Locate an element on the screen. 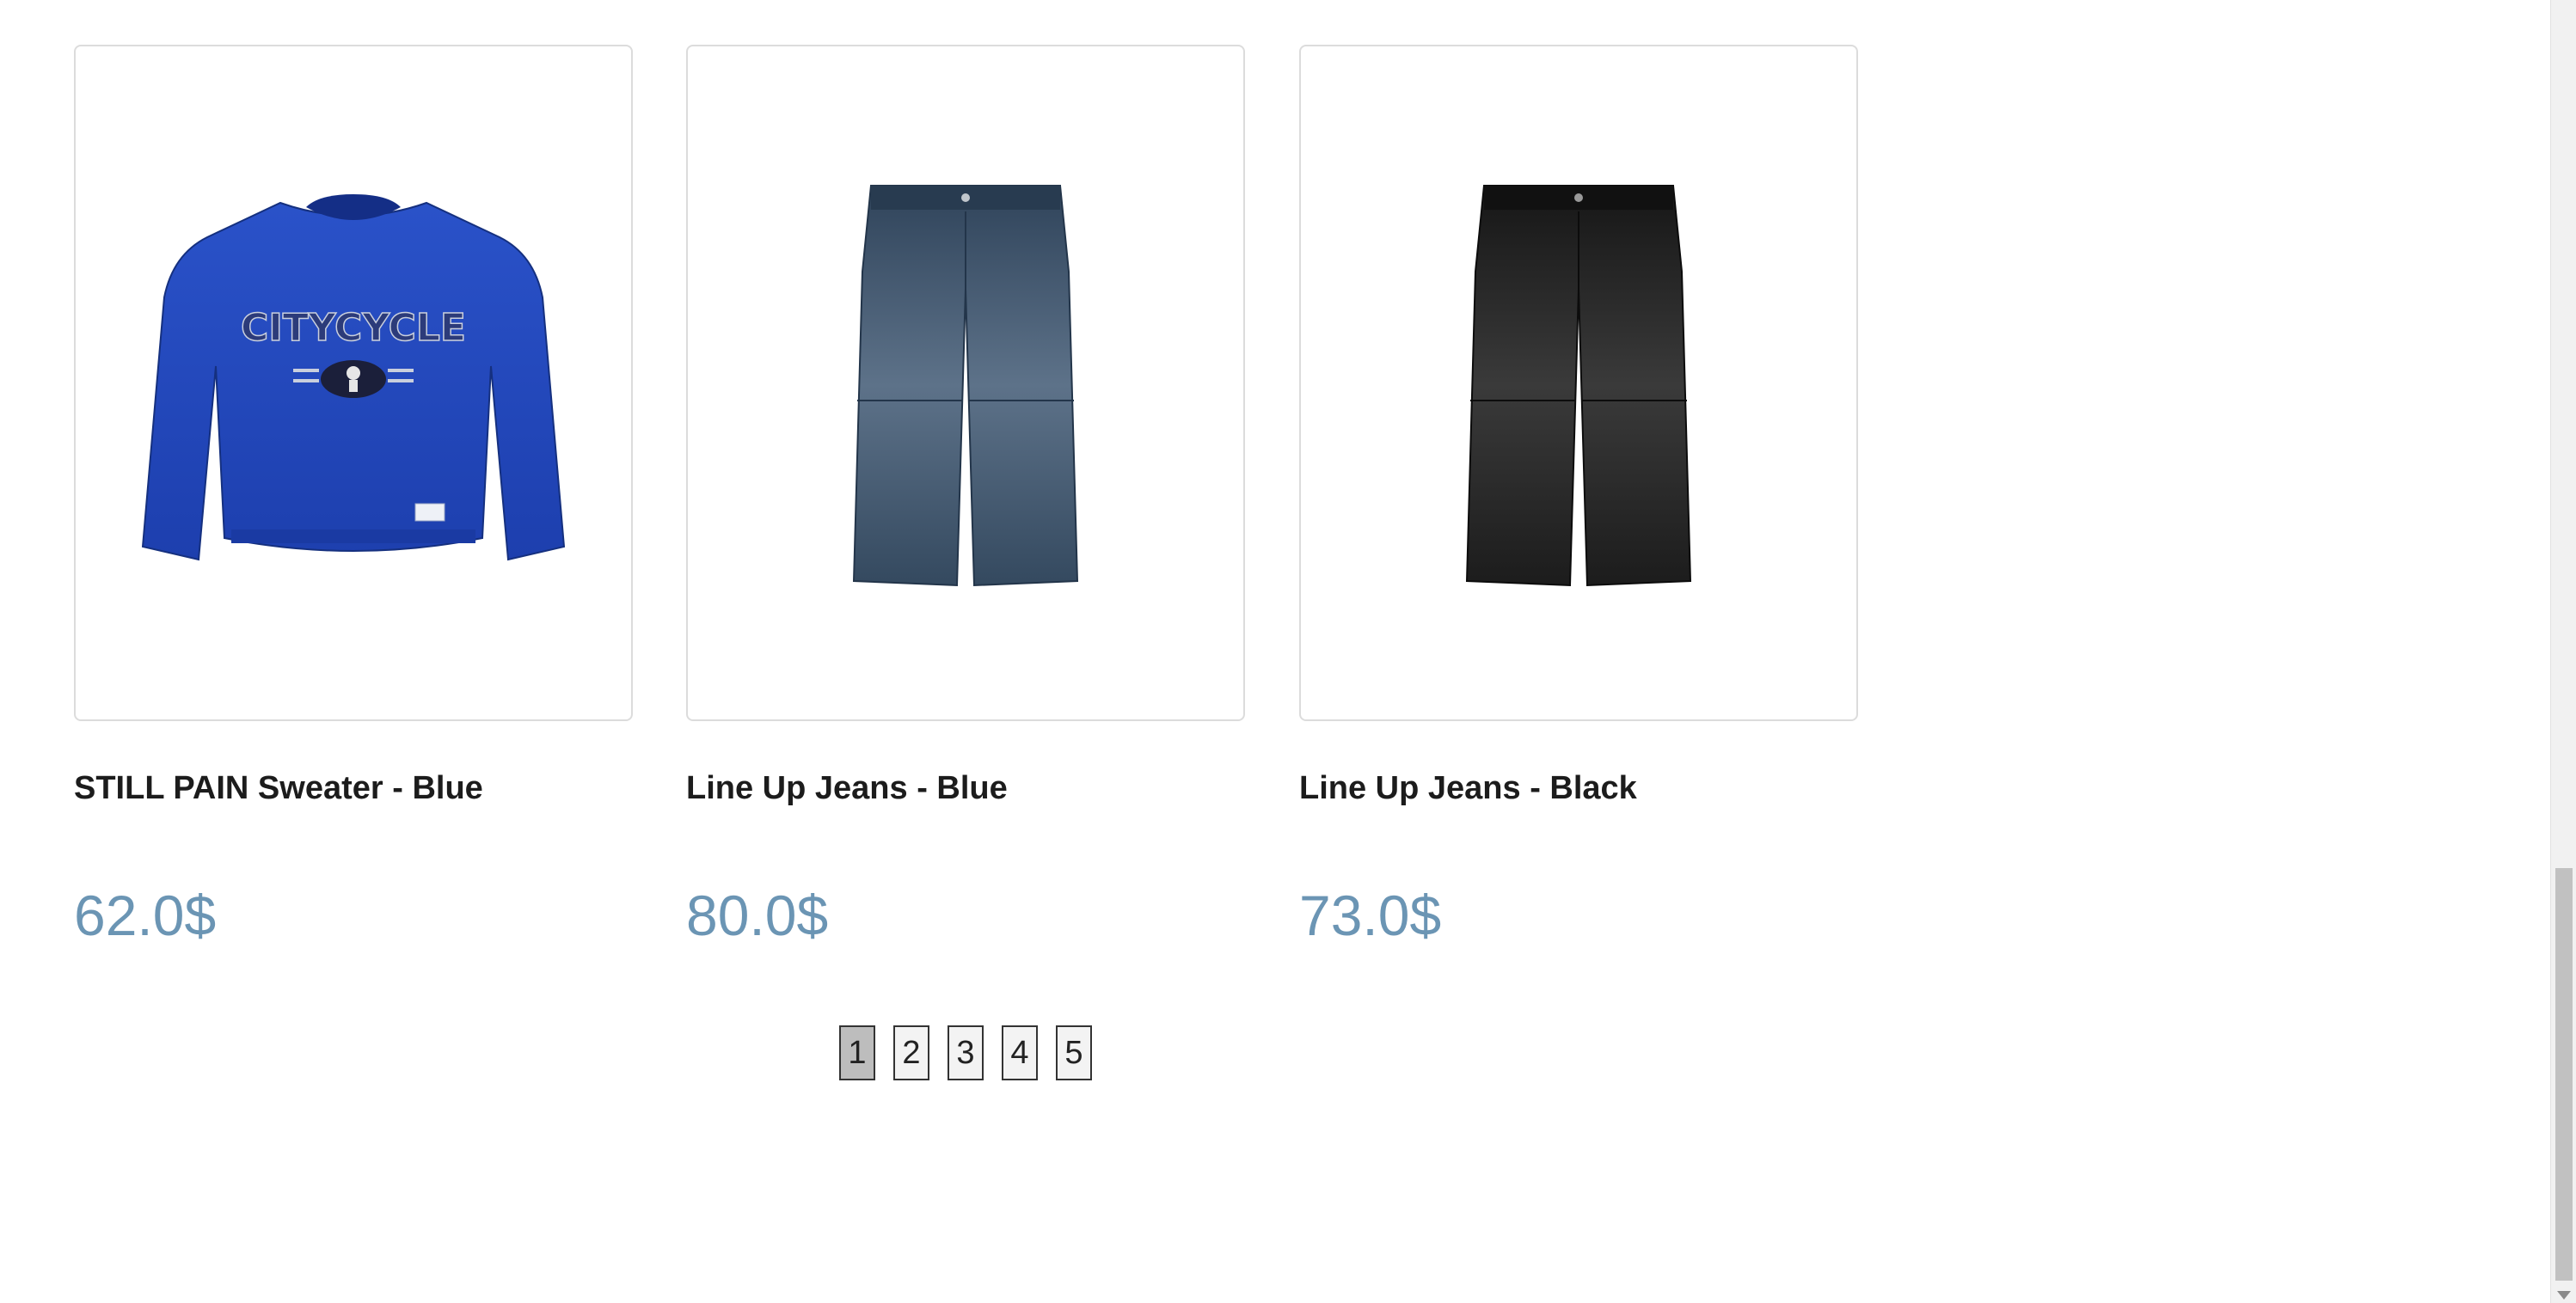 The height and width of the screenshot is (1303, 2576). page-button-3: 3 is located at coordinates (966, 1052).